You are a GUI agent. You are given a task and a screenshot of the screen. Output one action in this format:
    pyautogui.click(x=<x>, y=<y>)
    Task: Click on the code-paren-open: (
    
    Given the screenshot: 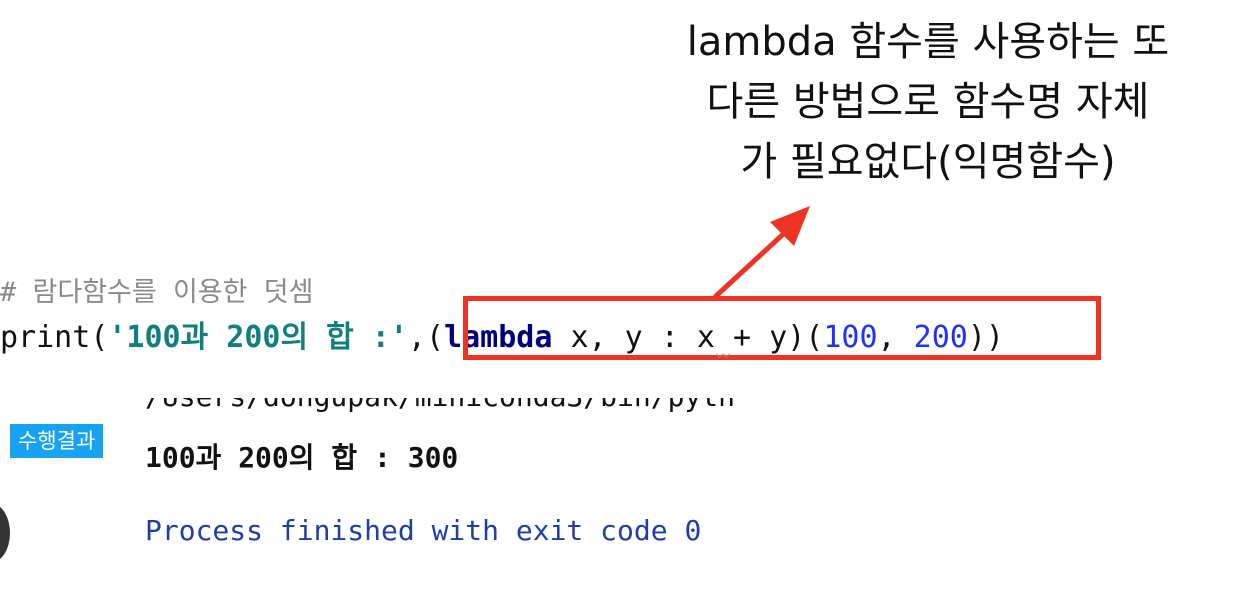 What is the action you would take?
    pyautogui.click(x=435, y=337)
    